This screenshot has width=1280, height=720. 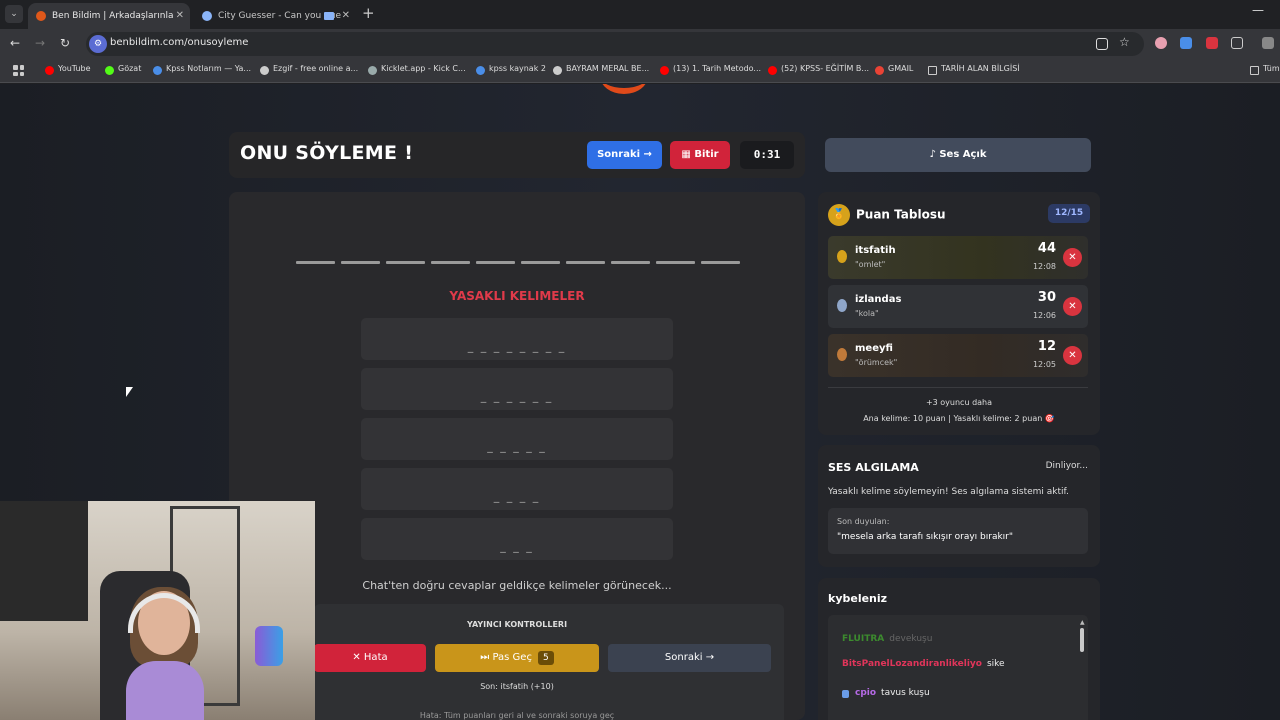 What do you see at coordinates (1265, 69) in the screenshot?
I see `bookmark-folder-all: Tüm` at bounding box center [1265, 69].